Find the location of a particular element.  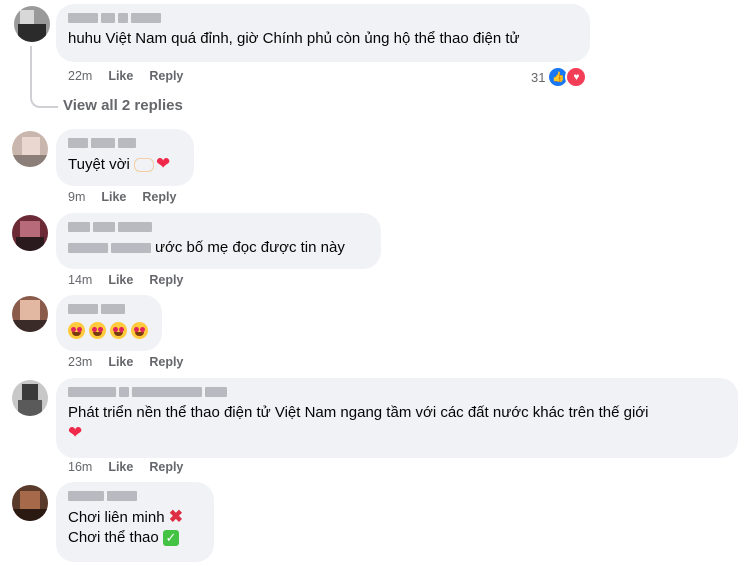

comment-time: 16m is located at coordinates (80, 467).